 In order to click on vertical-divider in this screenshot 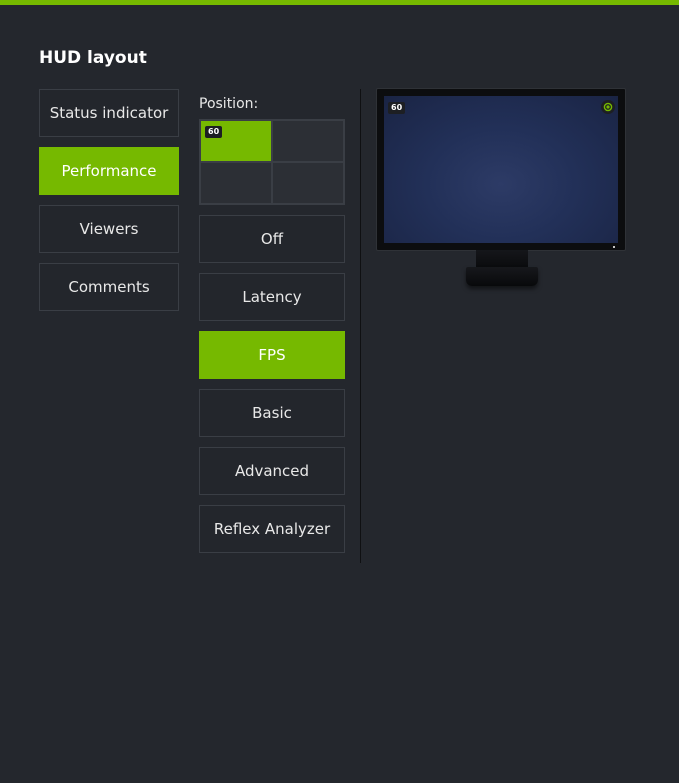, I will do `click(360, 326)`.